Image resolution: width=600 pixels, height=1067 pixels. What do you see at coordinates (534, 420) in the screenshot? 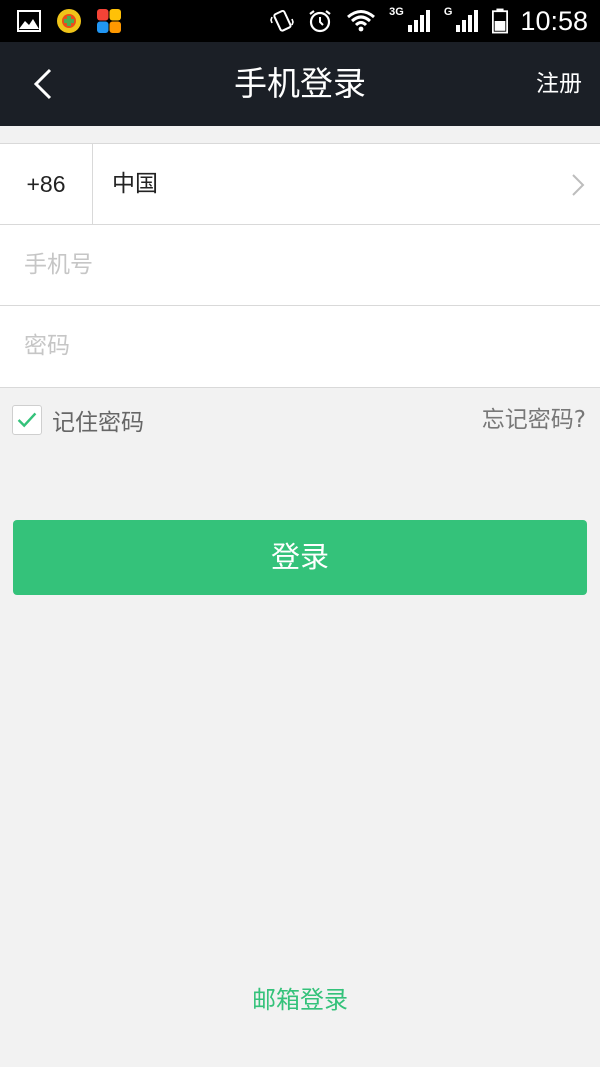
I see `forgot-password-link: 忘记密码?` at bounding box center [534, 420].